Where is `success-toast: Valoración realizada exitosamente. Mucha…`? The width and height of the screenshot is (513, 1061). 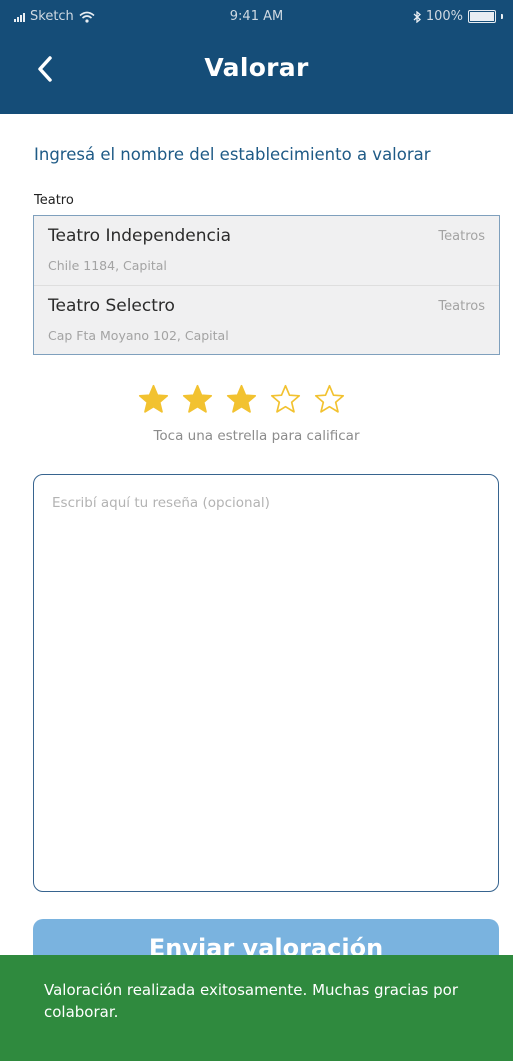
success-toast: Valoración realizada exitosamente. Mucha… is located at coordinates (256, 1008).